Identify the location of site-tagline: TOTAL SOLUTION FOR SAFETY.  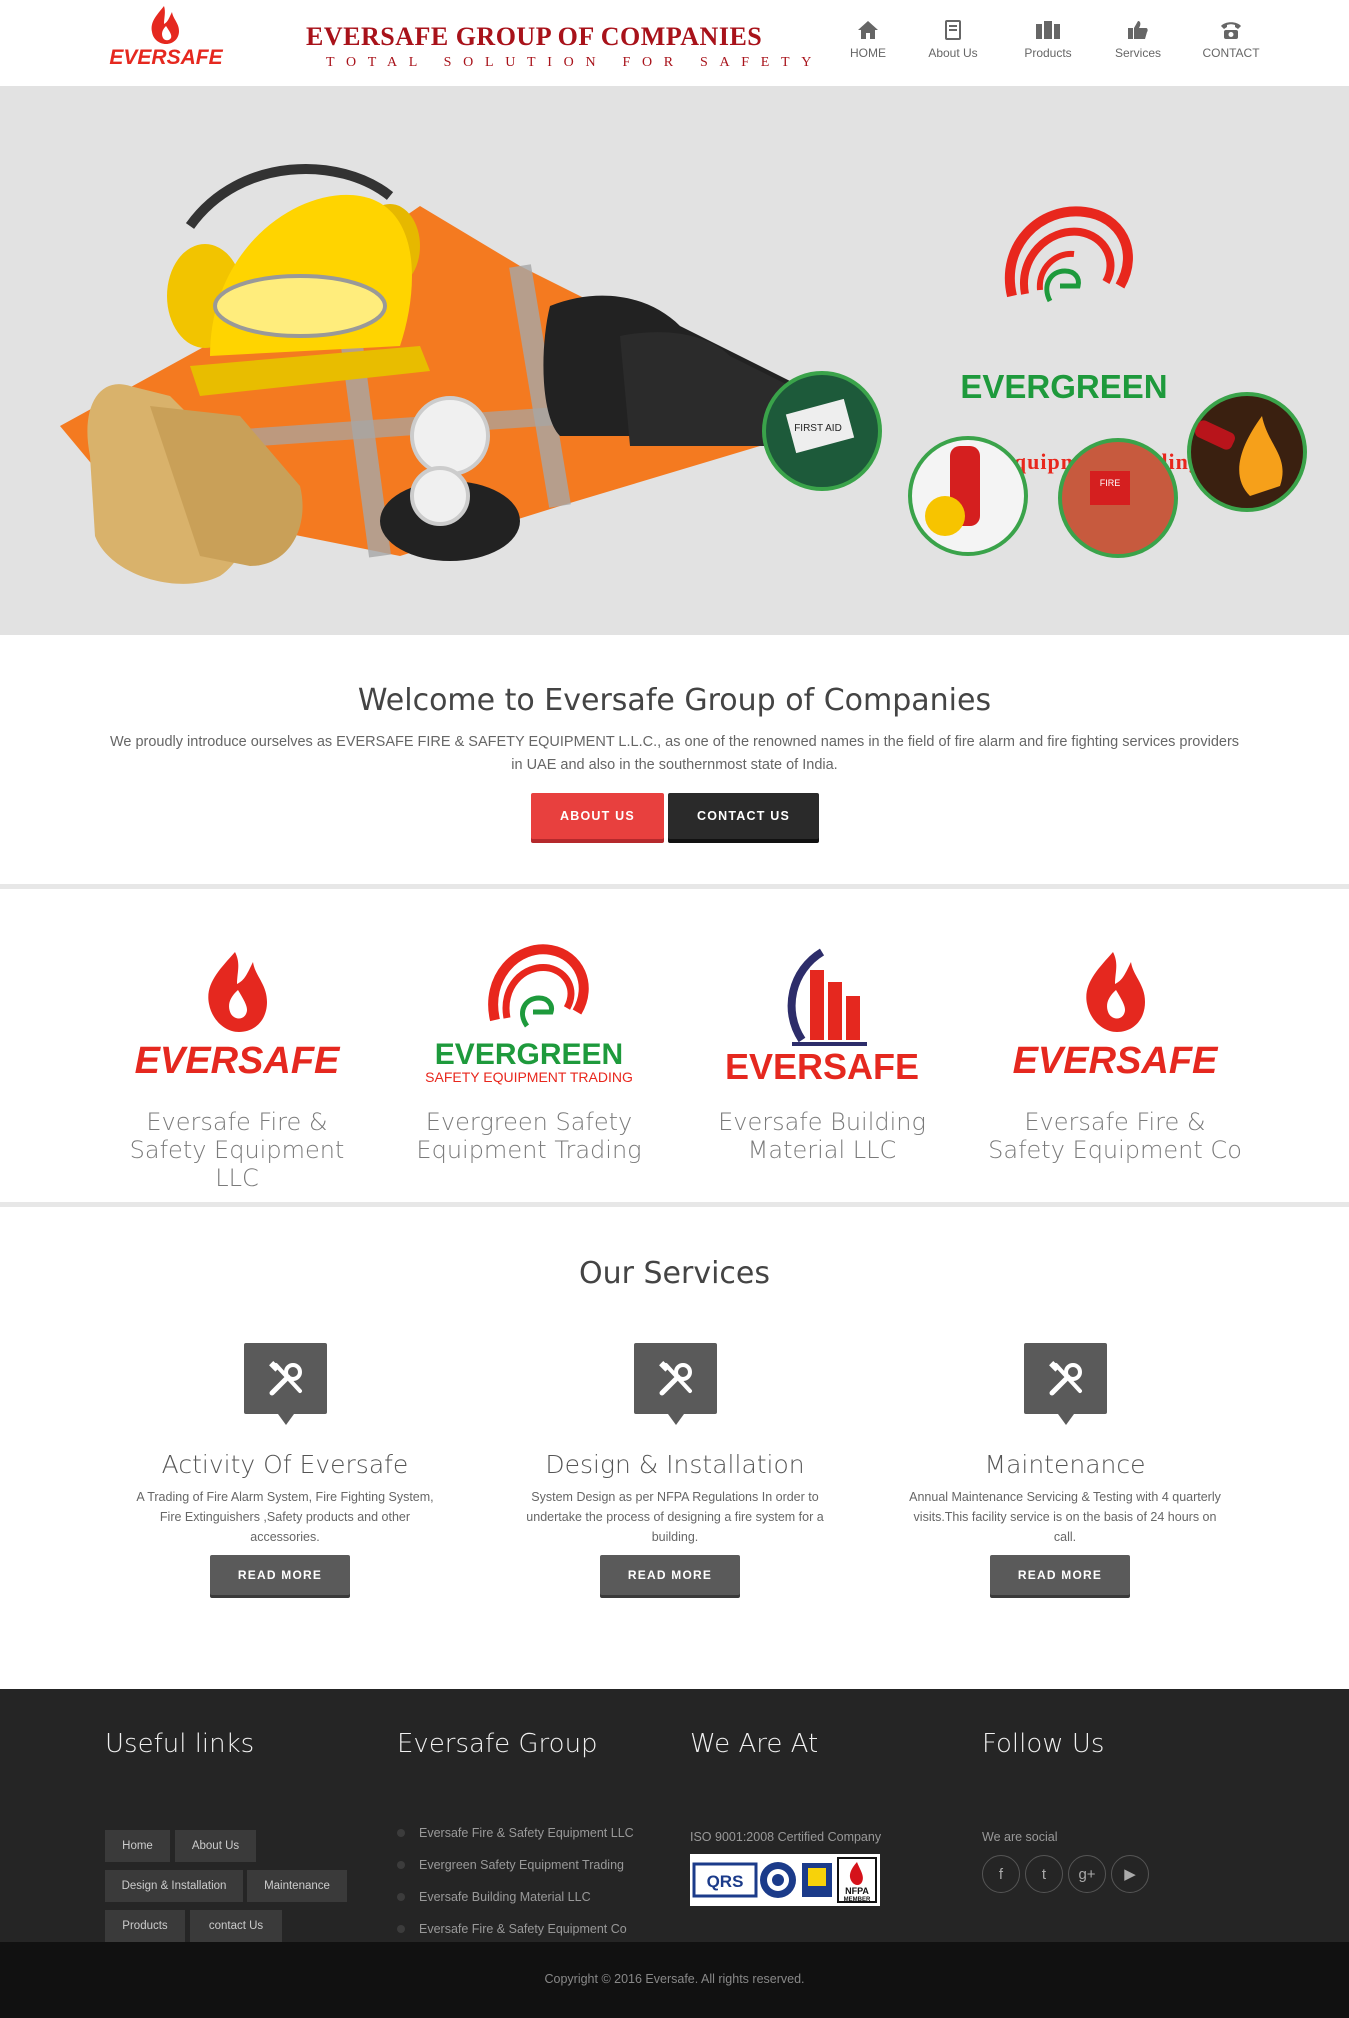
(575, 62).